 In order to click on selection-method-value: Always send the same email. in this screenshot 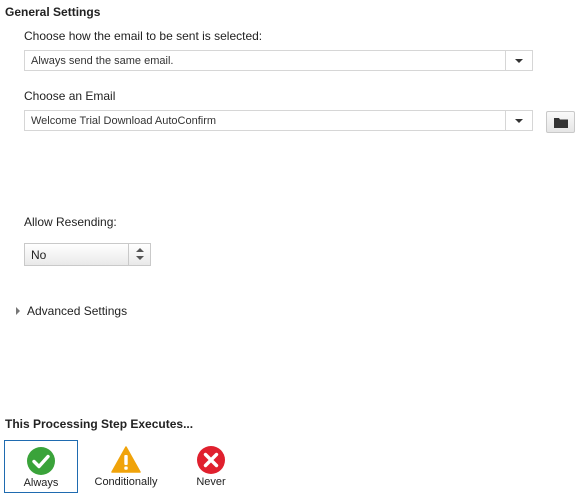, I will do `click(102, 61)`.